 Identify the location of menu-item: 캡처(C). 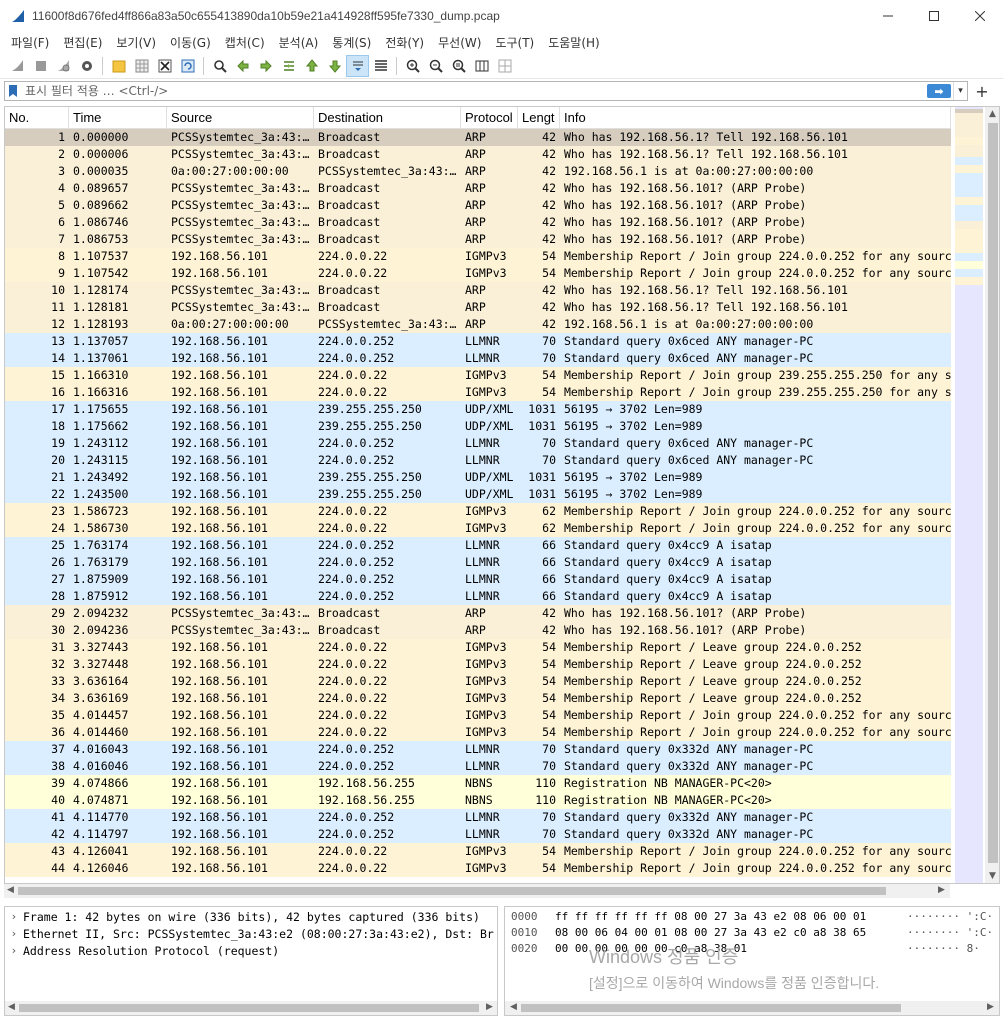
(245, 42).